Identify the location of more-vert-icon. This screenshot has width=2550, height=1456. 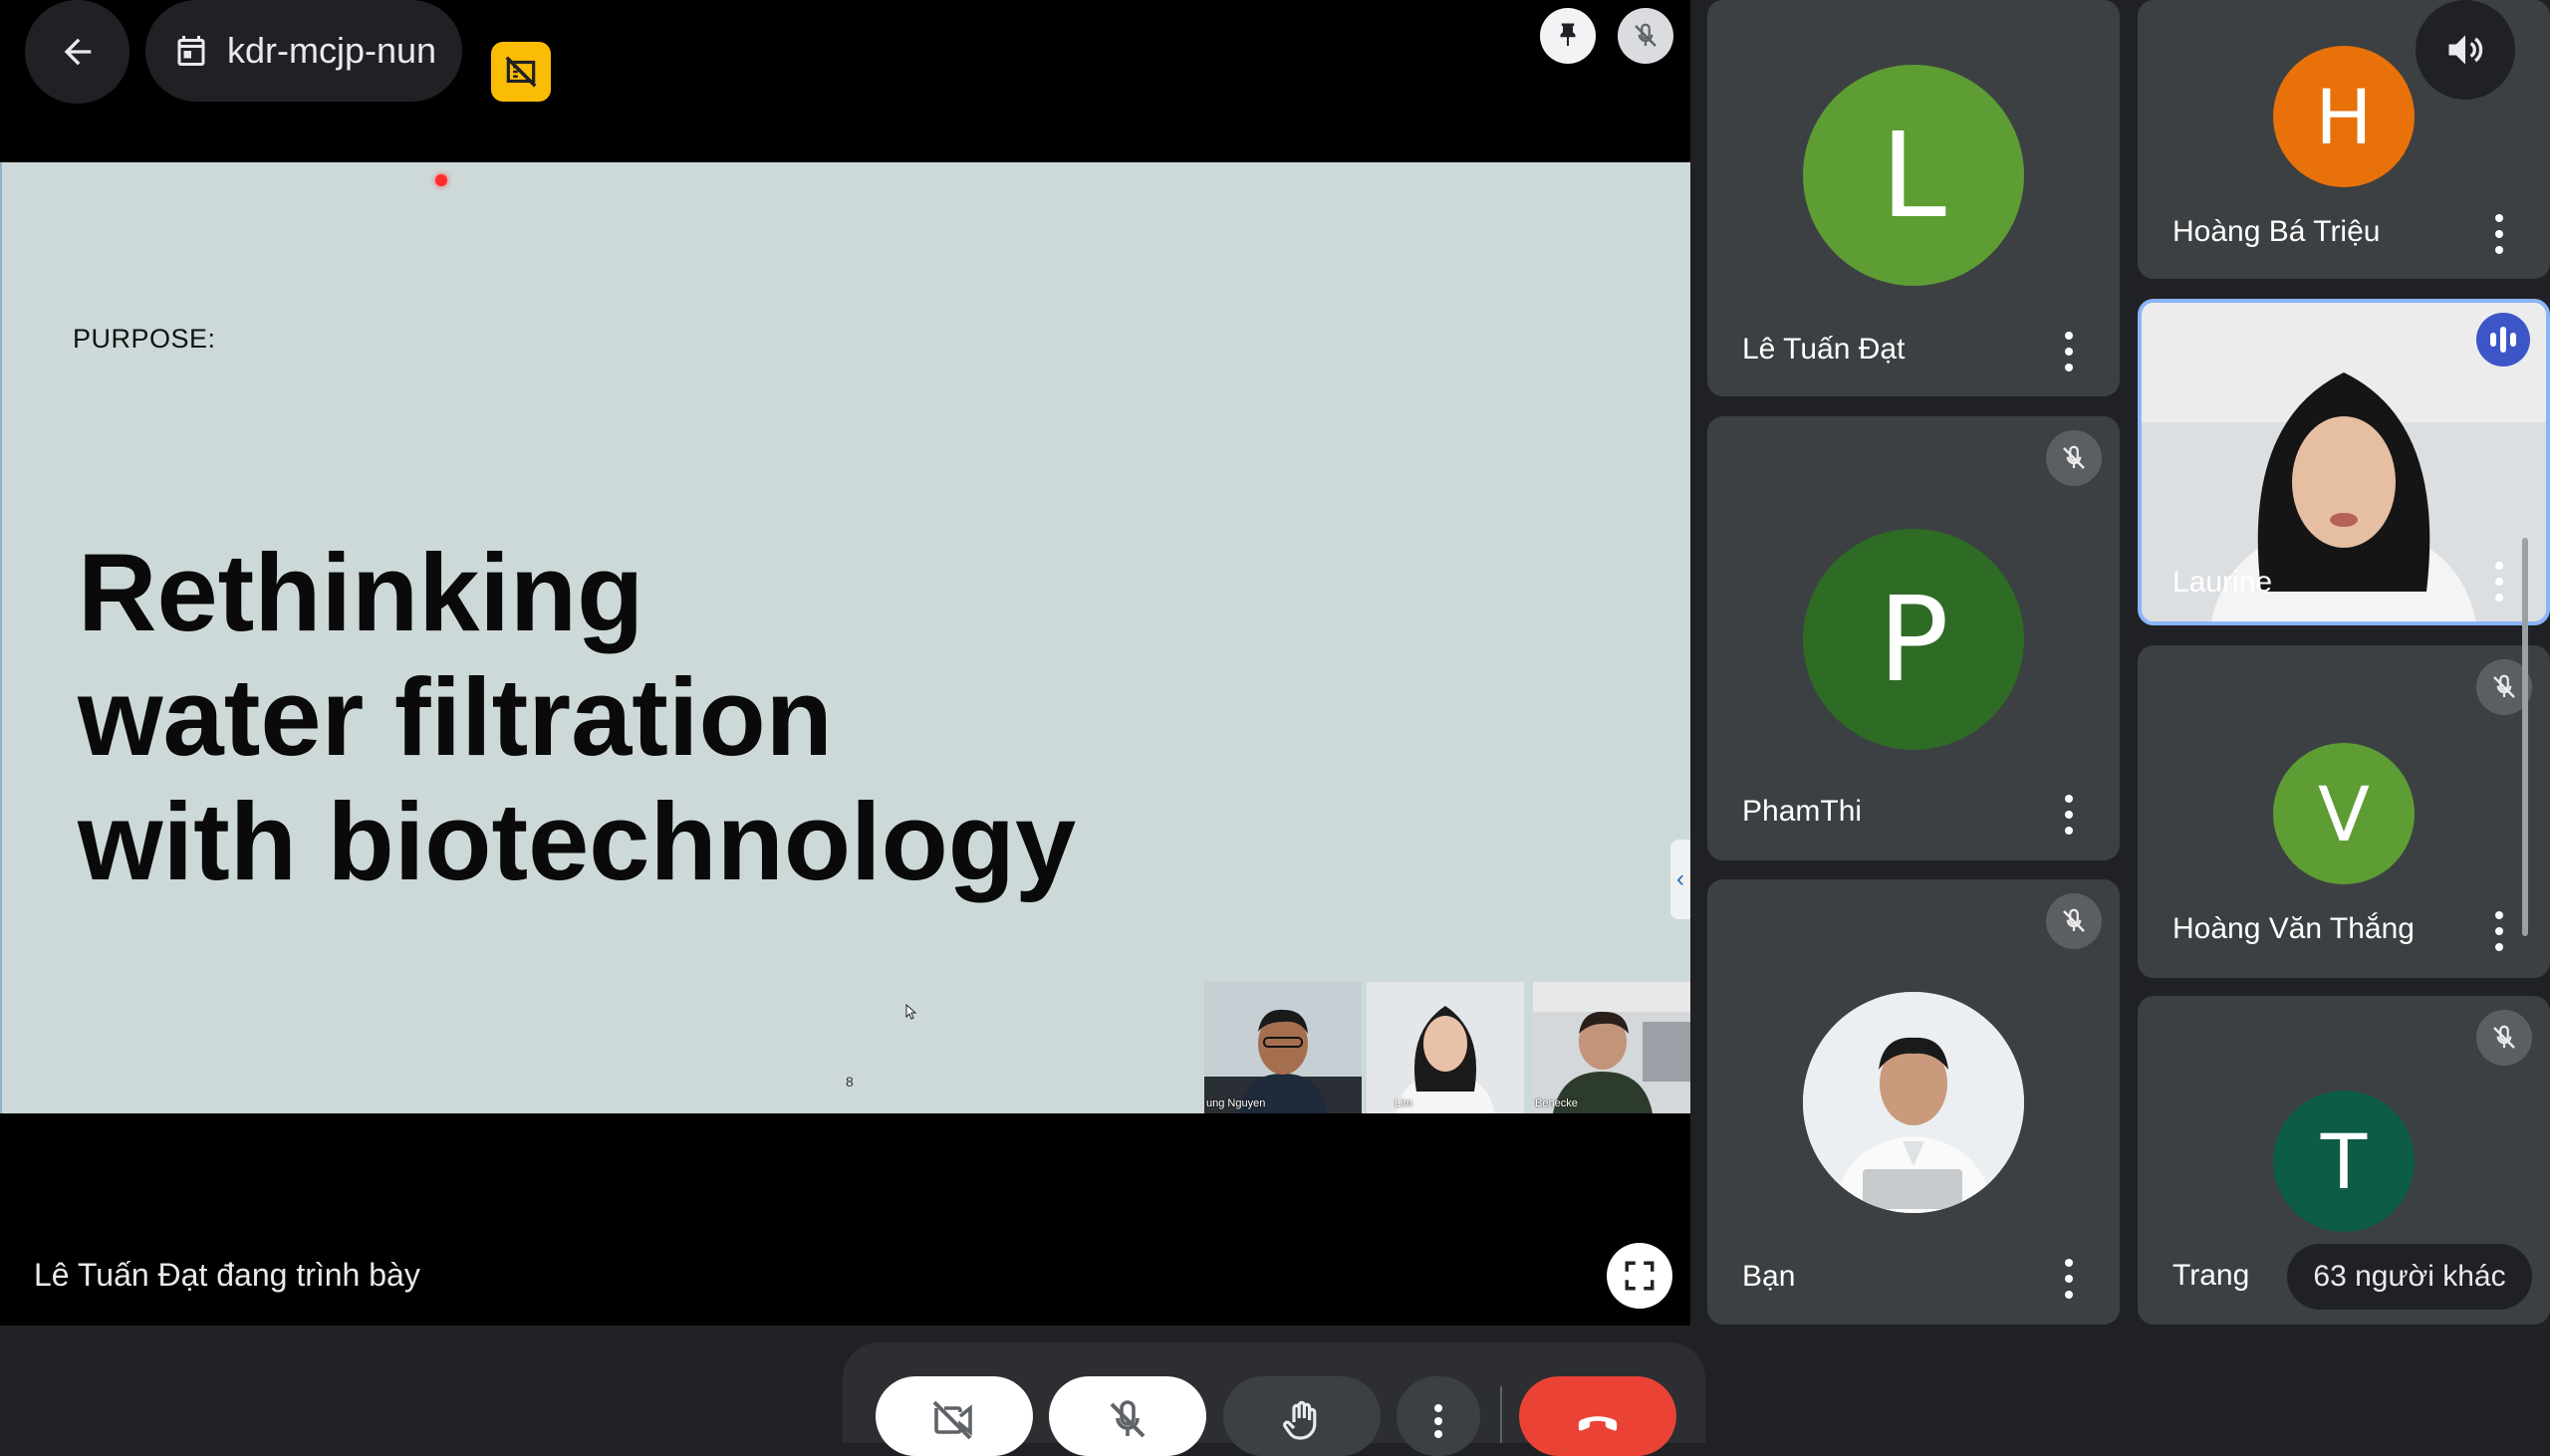
(1438, 1421).